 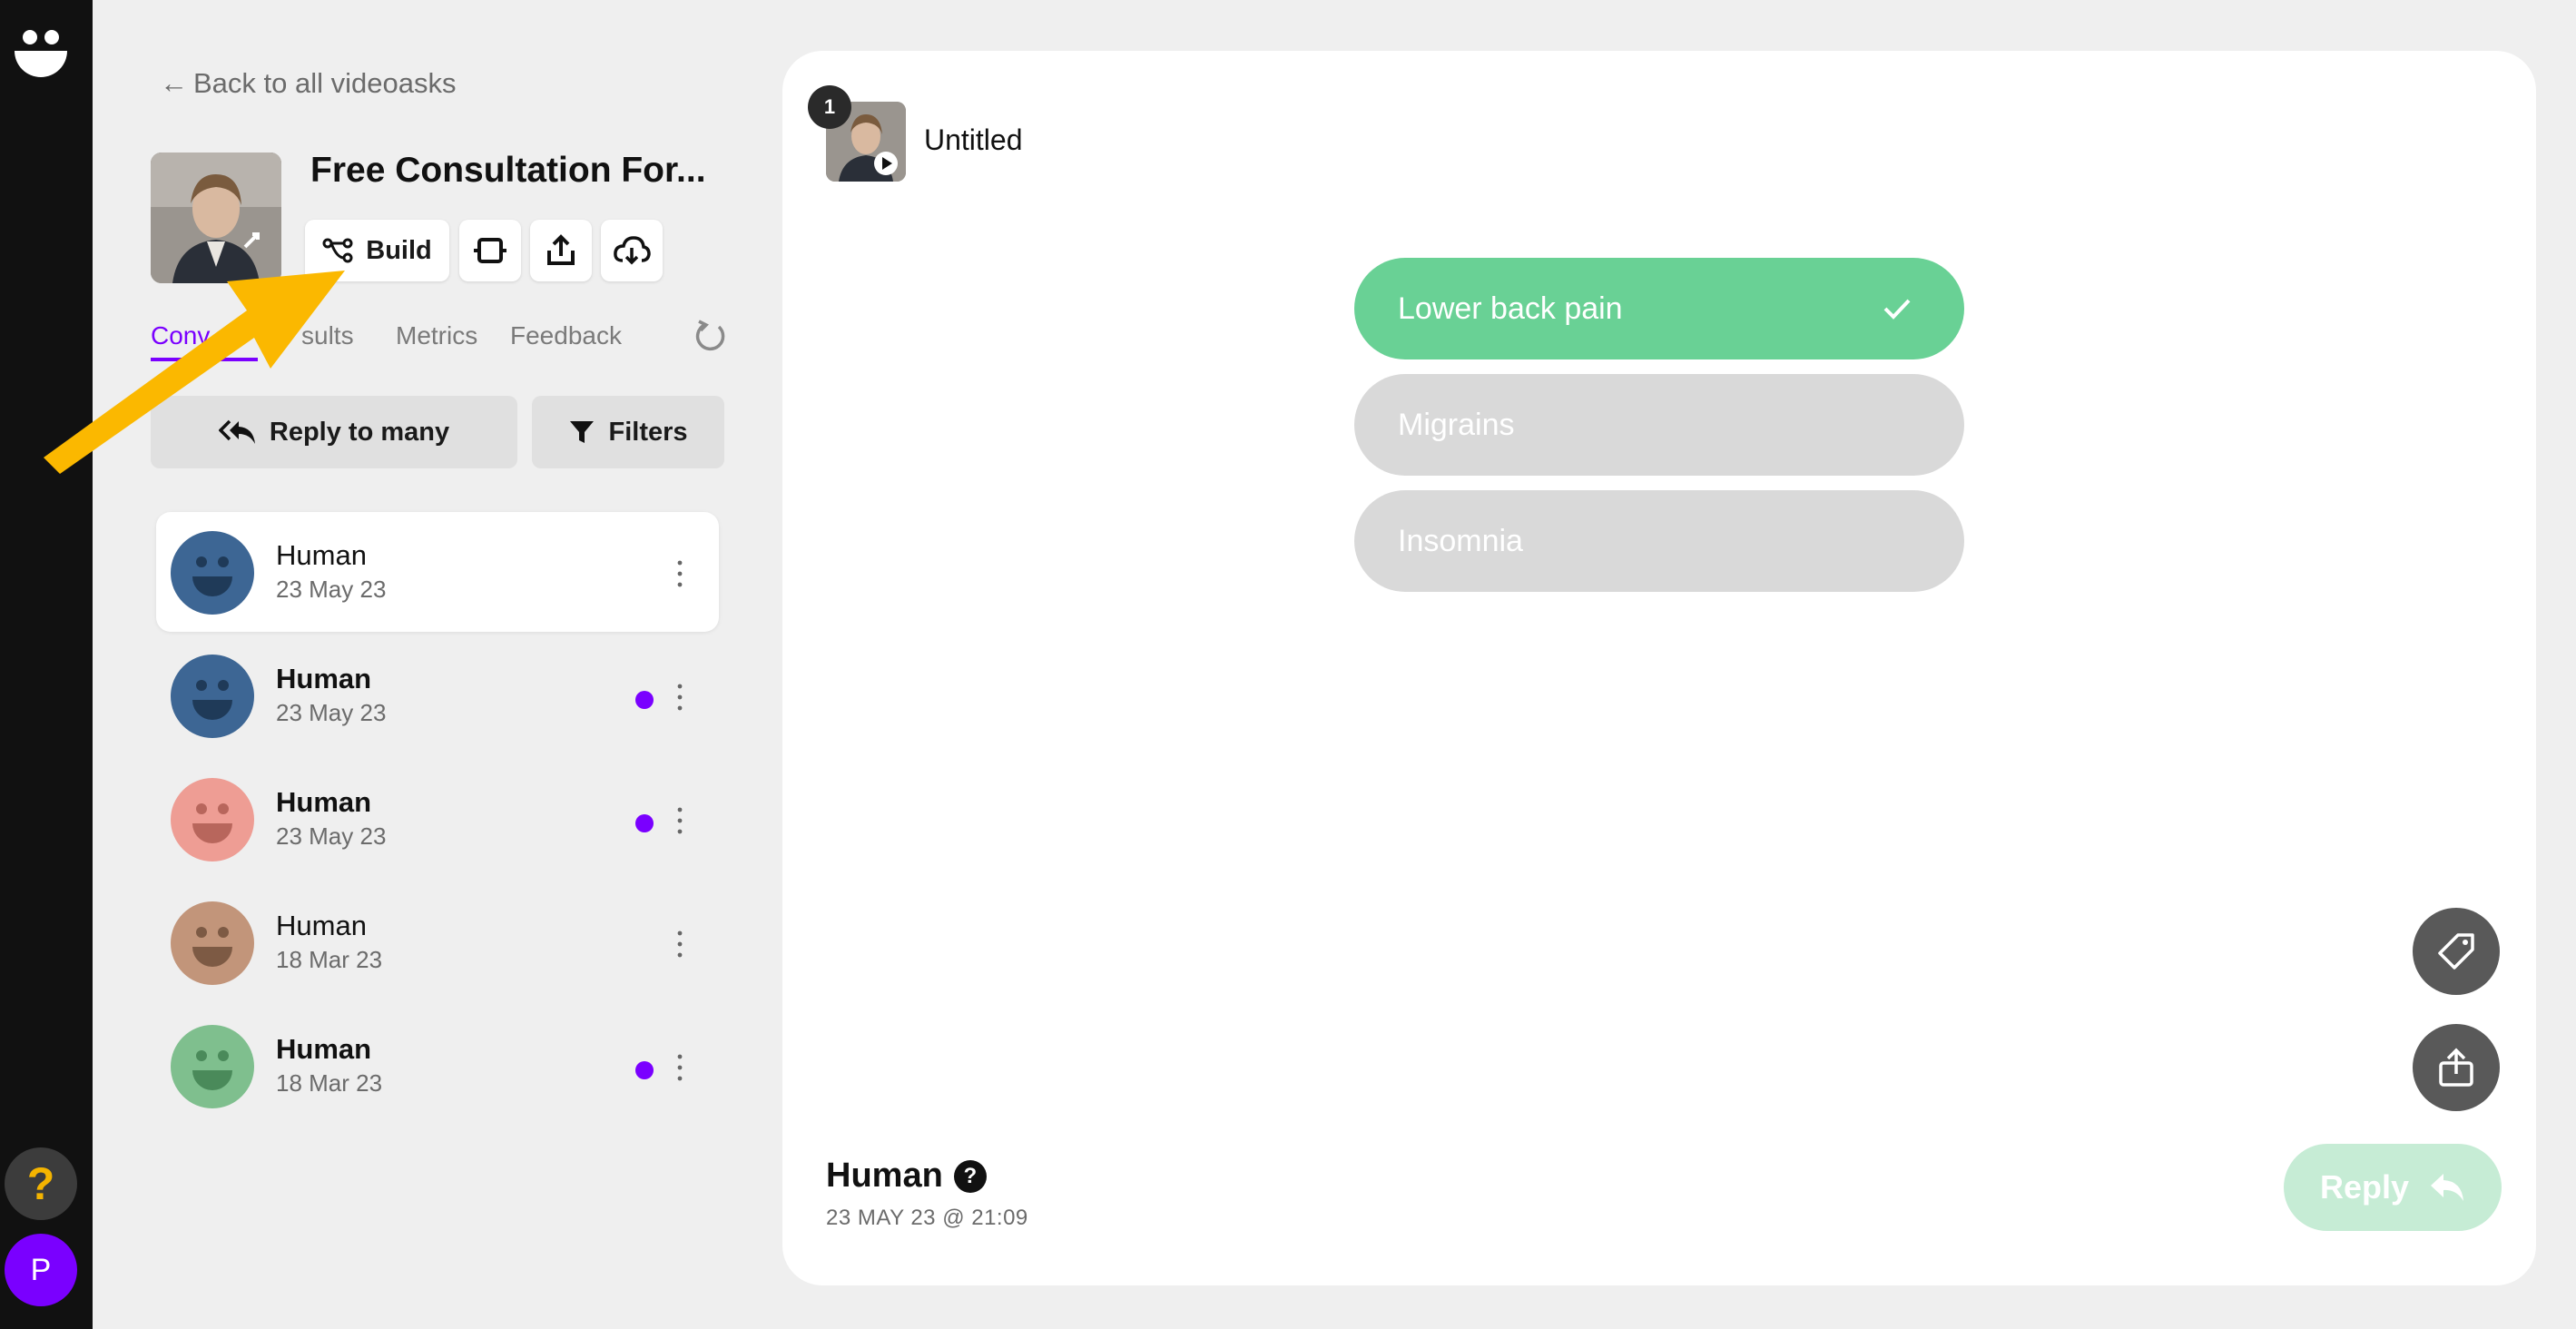 I want to click on reply-all-icon, so click(x=236, y=432).